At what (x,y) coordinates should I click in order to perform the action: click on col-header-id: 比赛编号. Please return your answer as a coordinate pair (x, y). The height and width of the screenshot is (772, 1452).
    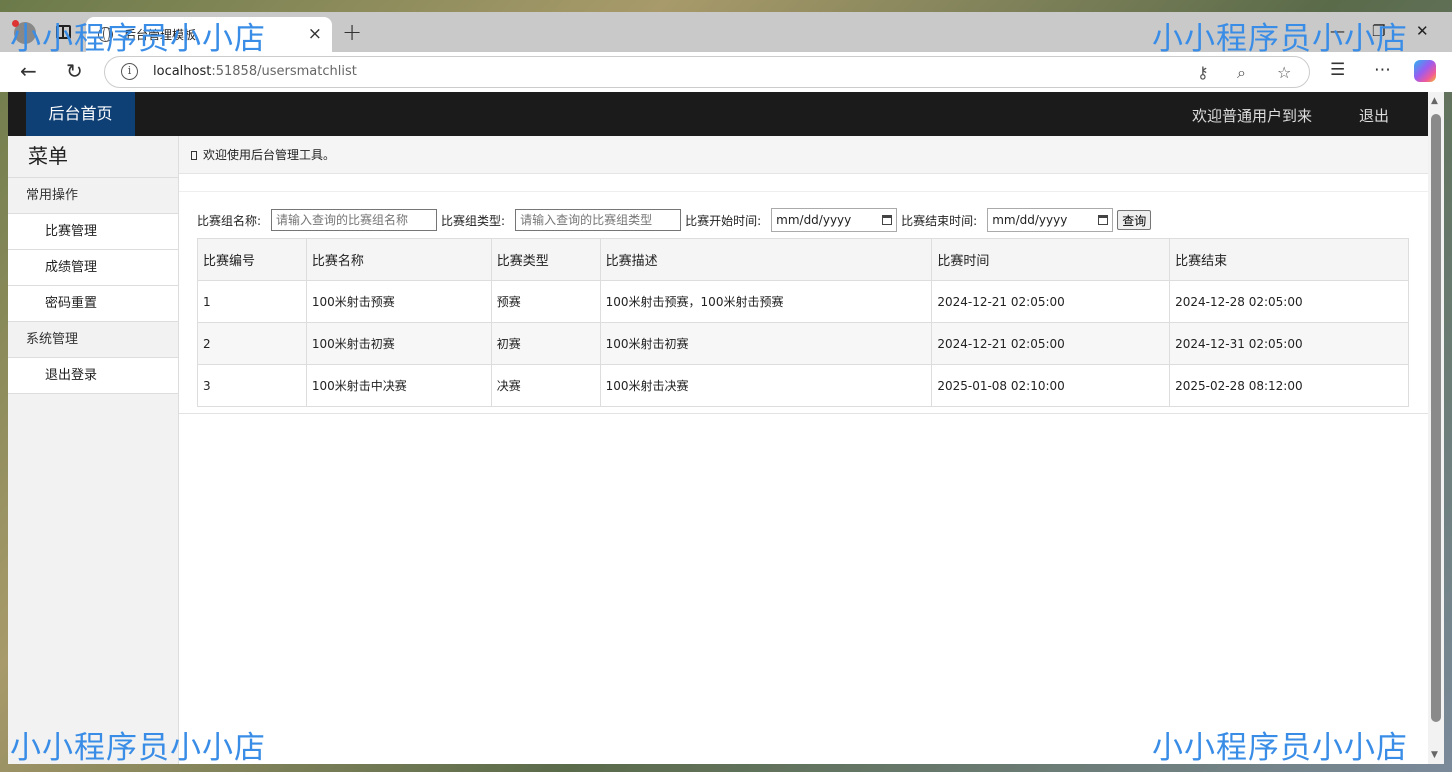
    Looking at the image, I should click on (252, 259).